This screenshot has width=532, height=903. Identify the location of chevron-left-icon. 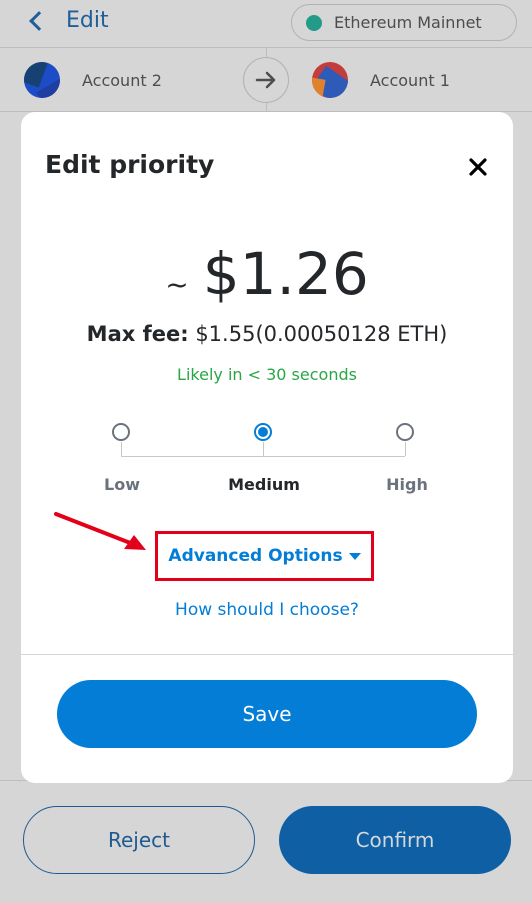
(39, 20).